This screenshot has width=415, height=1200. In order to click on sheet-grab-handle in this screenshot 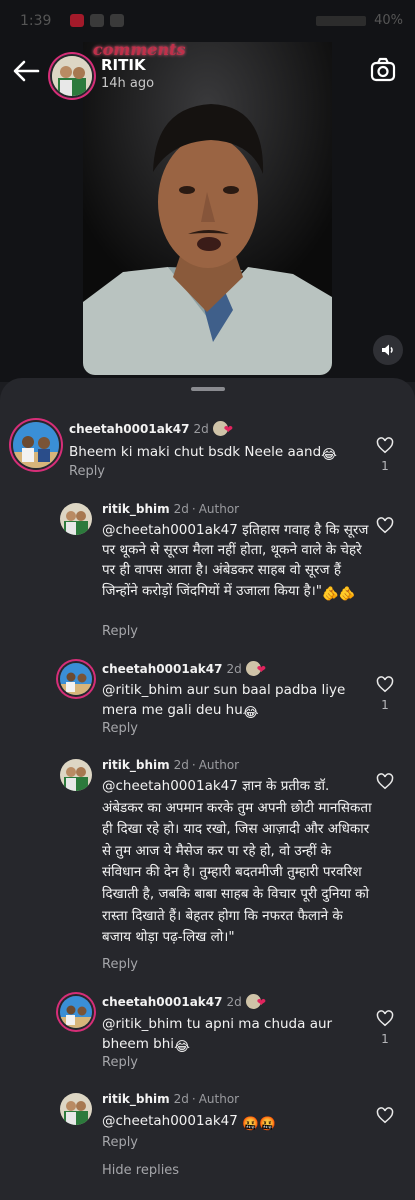, I will do `click(208, 389)`.